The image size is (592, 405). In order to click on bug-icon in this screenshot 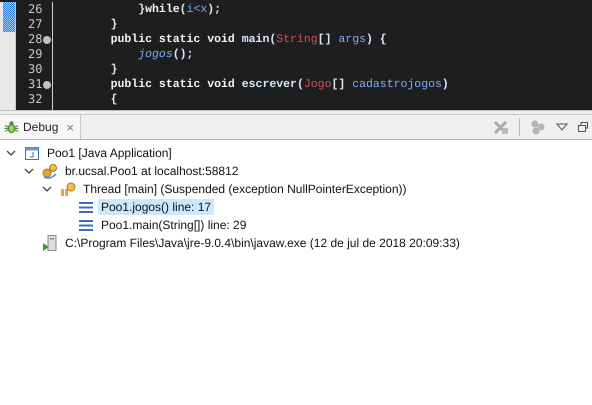, I will do `click(11, 127)`.